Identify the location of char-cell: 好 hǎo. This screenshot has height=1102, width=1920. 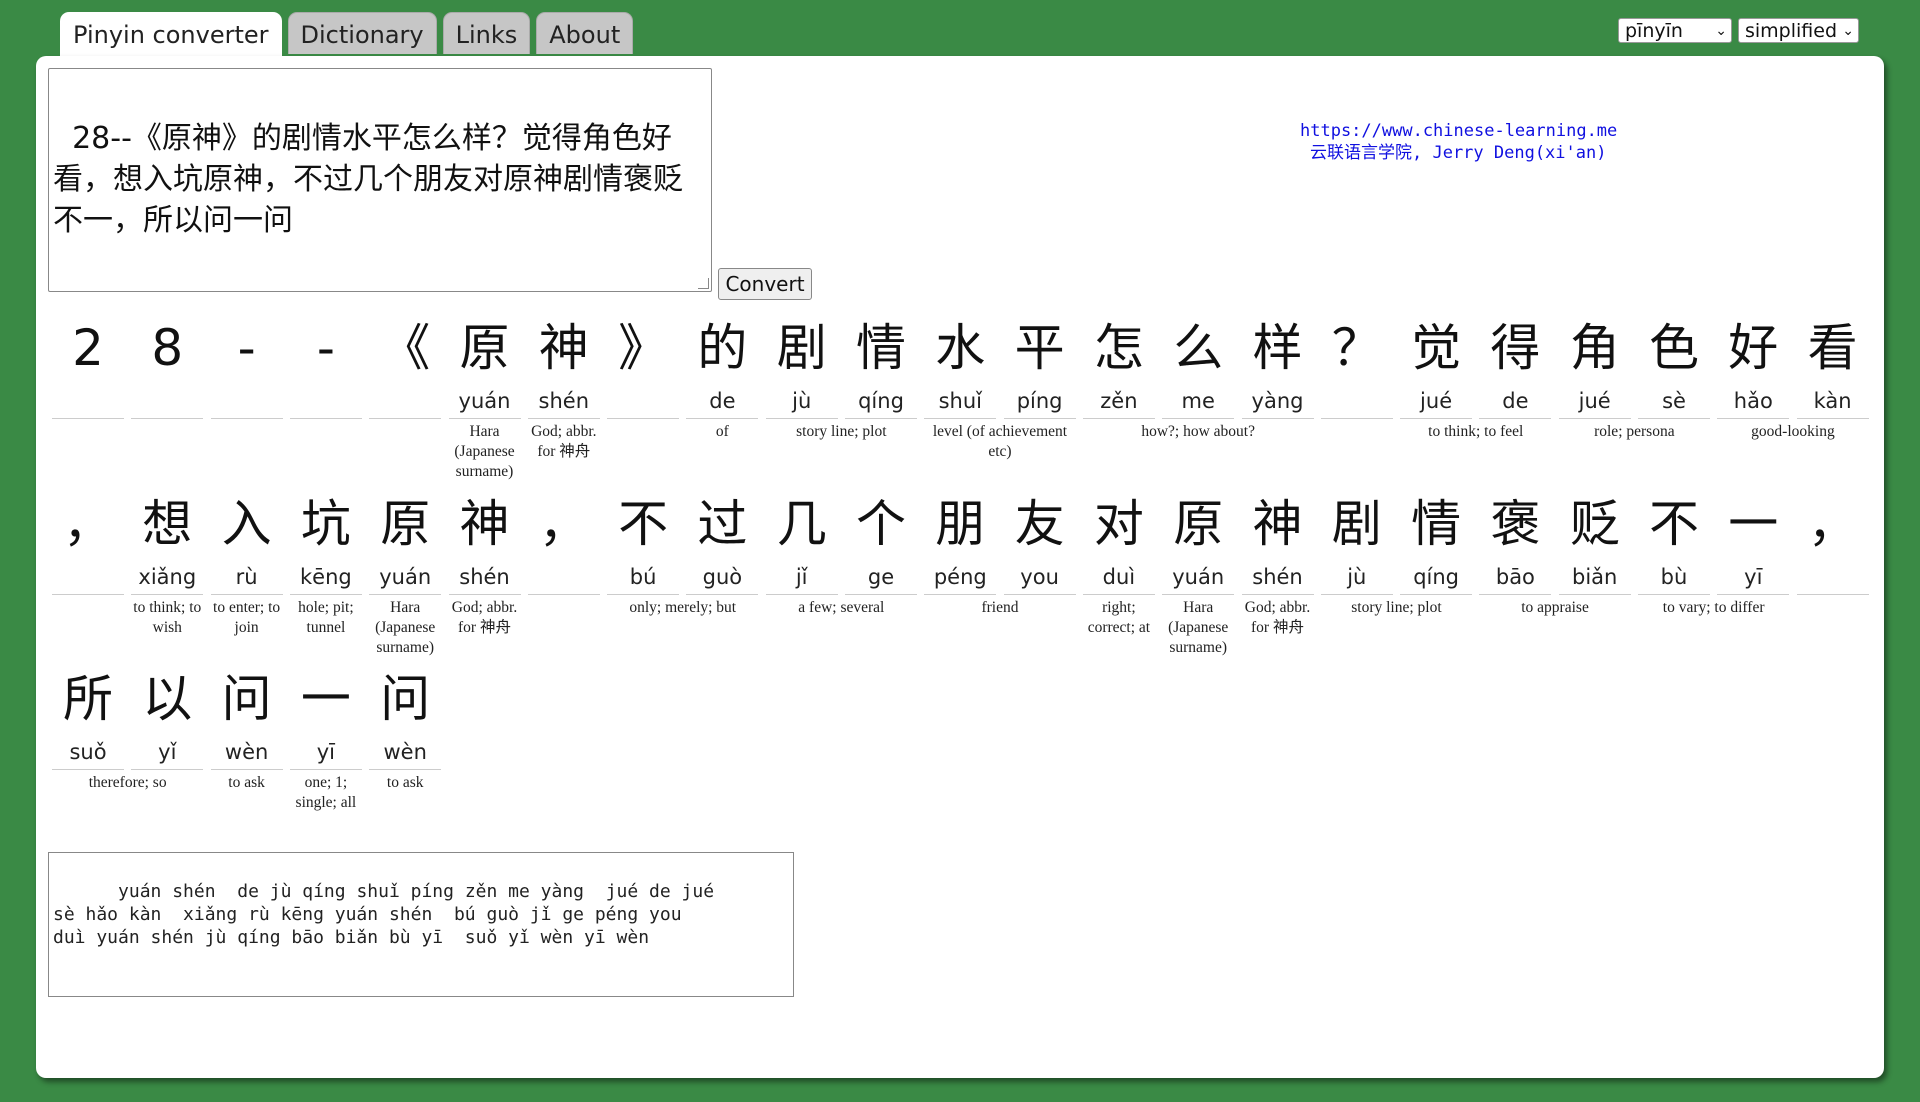
(1753, 367).